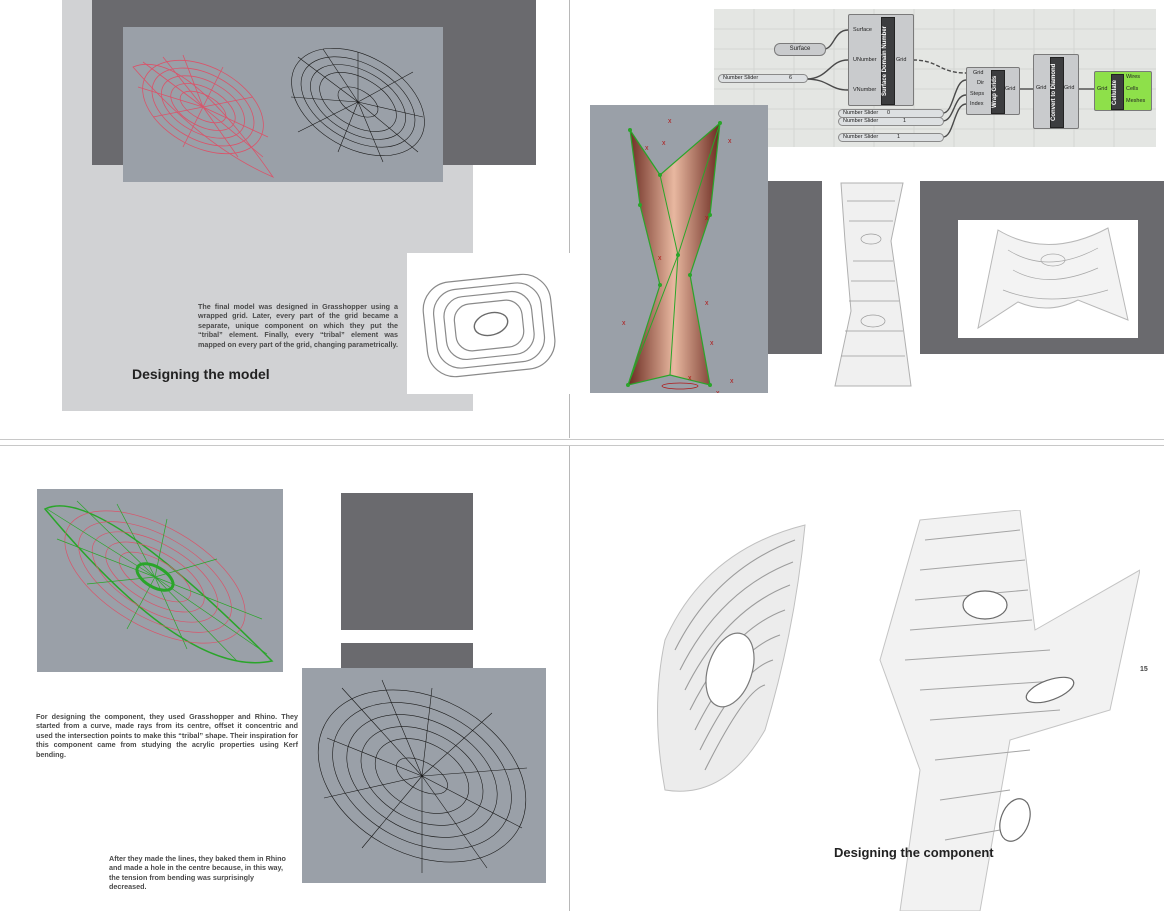 This screenshot has height=916, width=1164. Describe the element at coordinates (1132, 89) in the screenshot. I see `cellulate-output-cells: Cells` at that location.